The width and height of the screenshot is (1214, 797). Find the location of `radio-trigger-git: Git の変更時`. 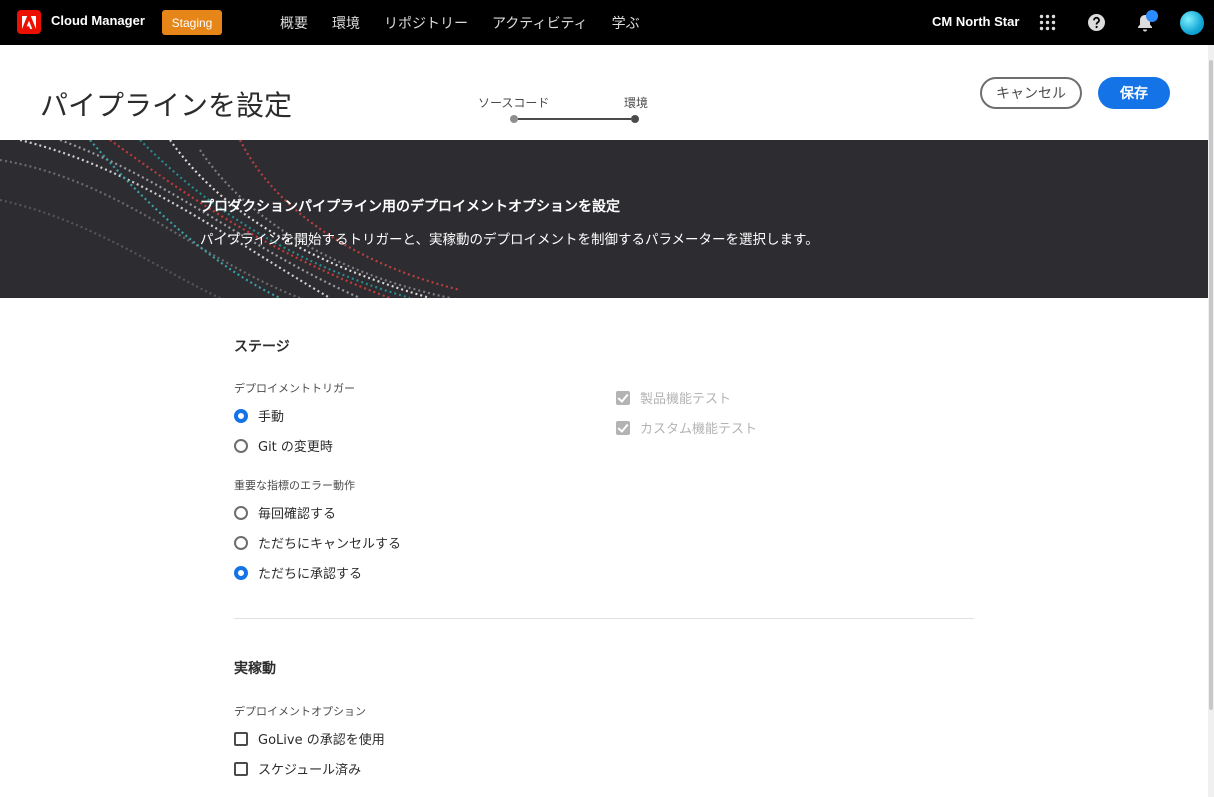

radio-trigger-git: Git の変更時 is located at coordinates (283, 445).